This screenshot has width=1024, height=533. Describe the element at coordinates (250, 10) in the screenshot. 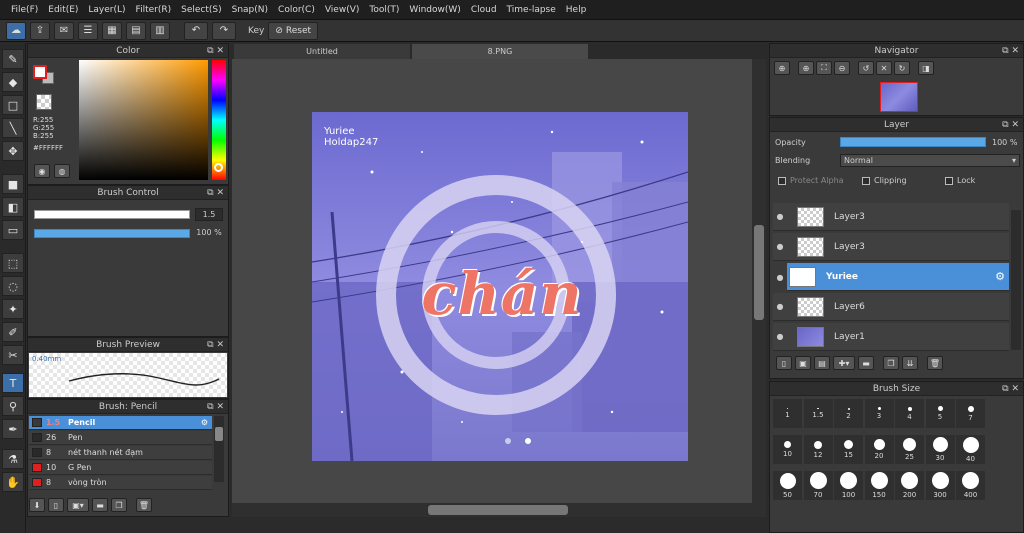

I see `menu-snap: Snap(N)` at that location.